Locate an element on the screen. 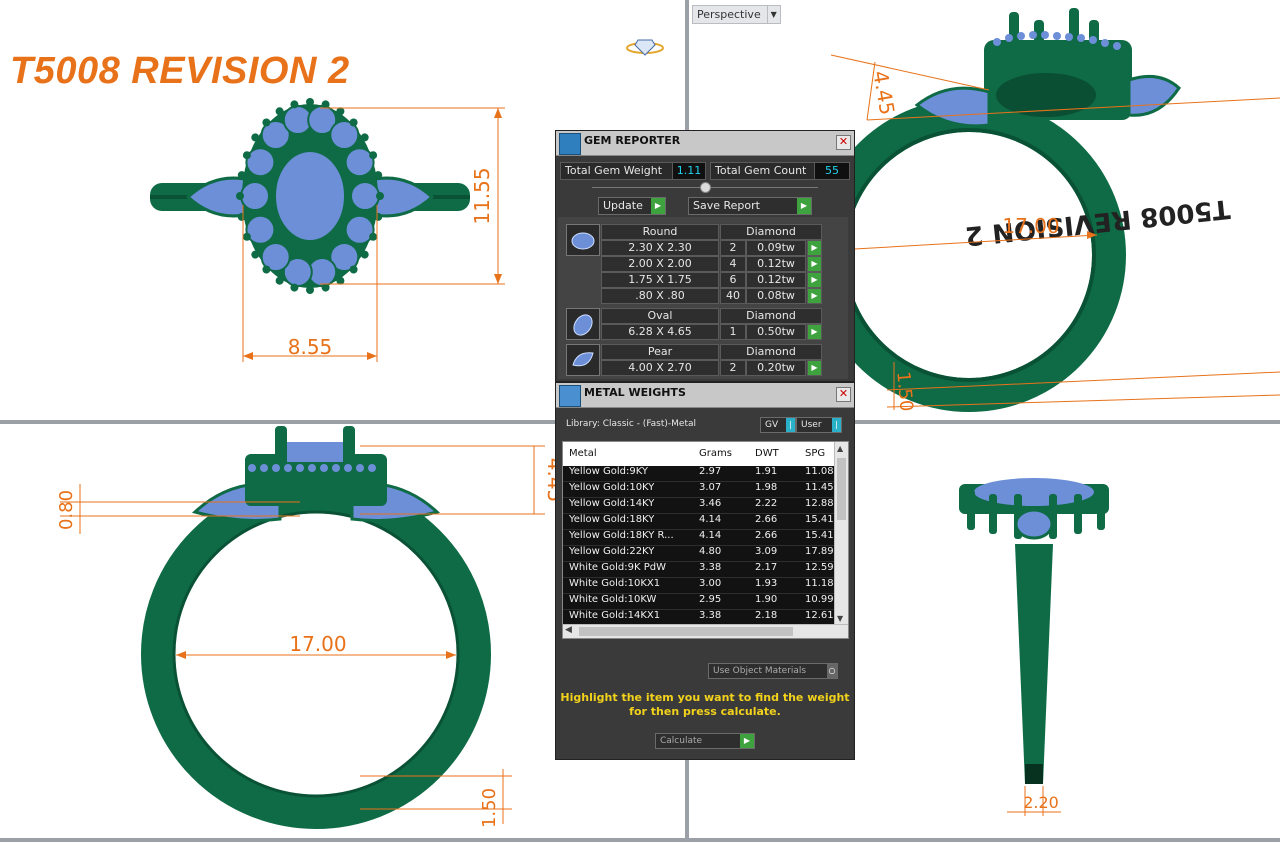  total-gem-weight-value: 1.11 is located at coordinates (689, 171).